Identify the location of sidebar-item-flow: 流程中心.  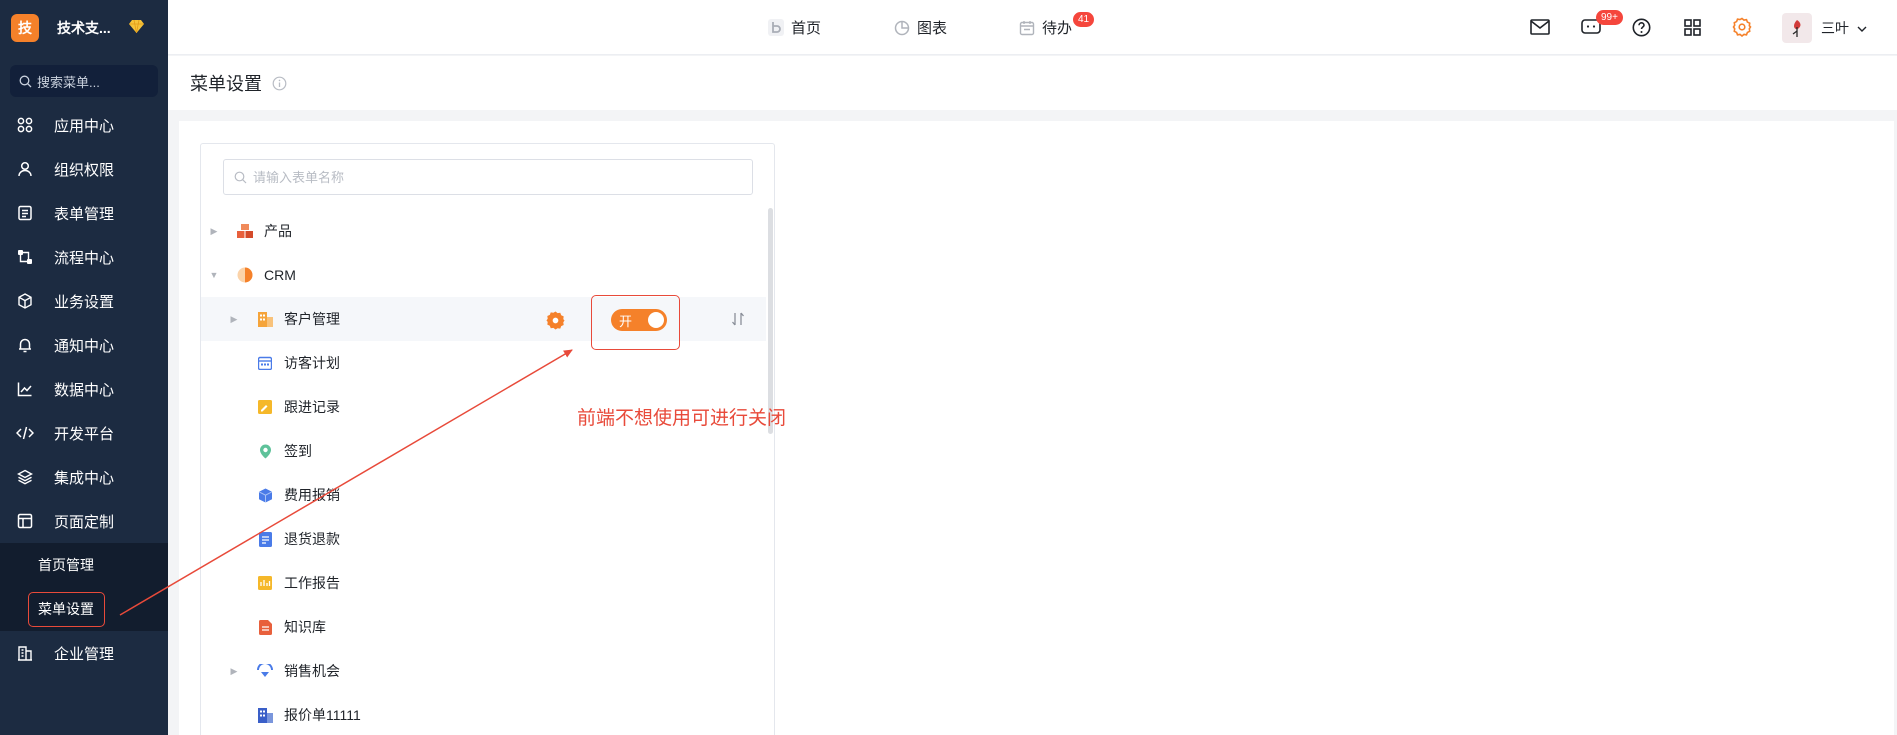
(84, 257).